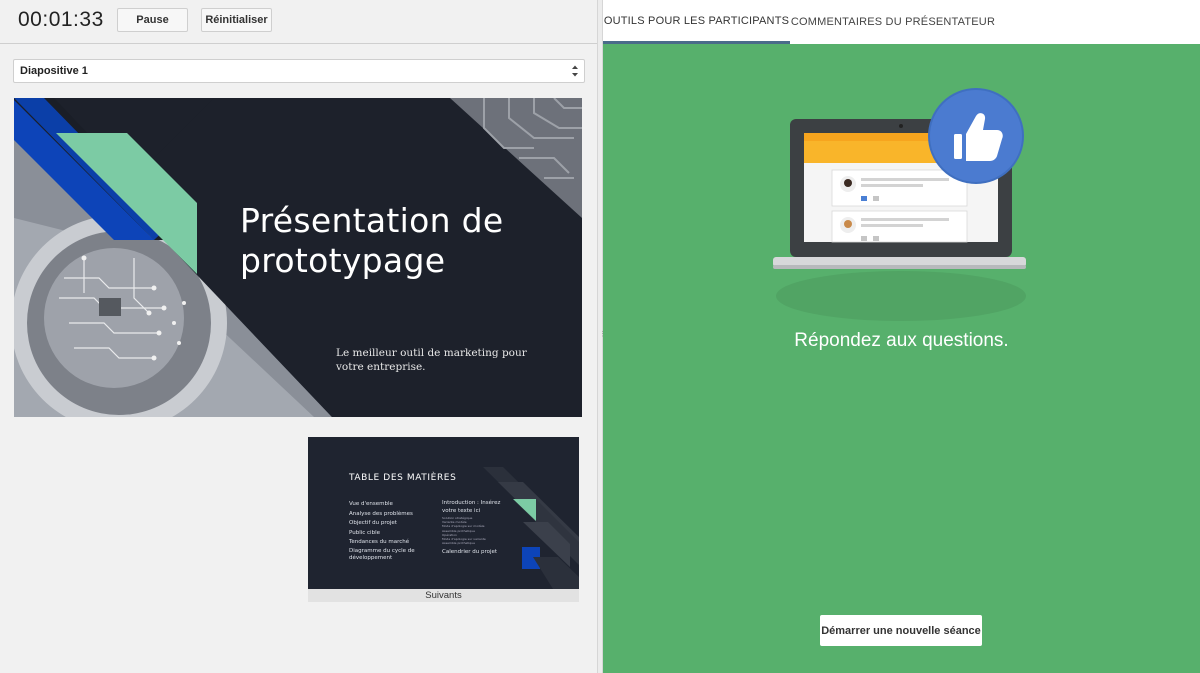 Image resolution: width=1200 pixels, height=673 pixels. I want to click on next-slide-title: TABLE DES MATIÈRES, so click(403, 478).